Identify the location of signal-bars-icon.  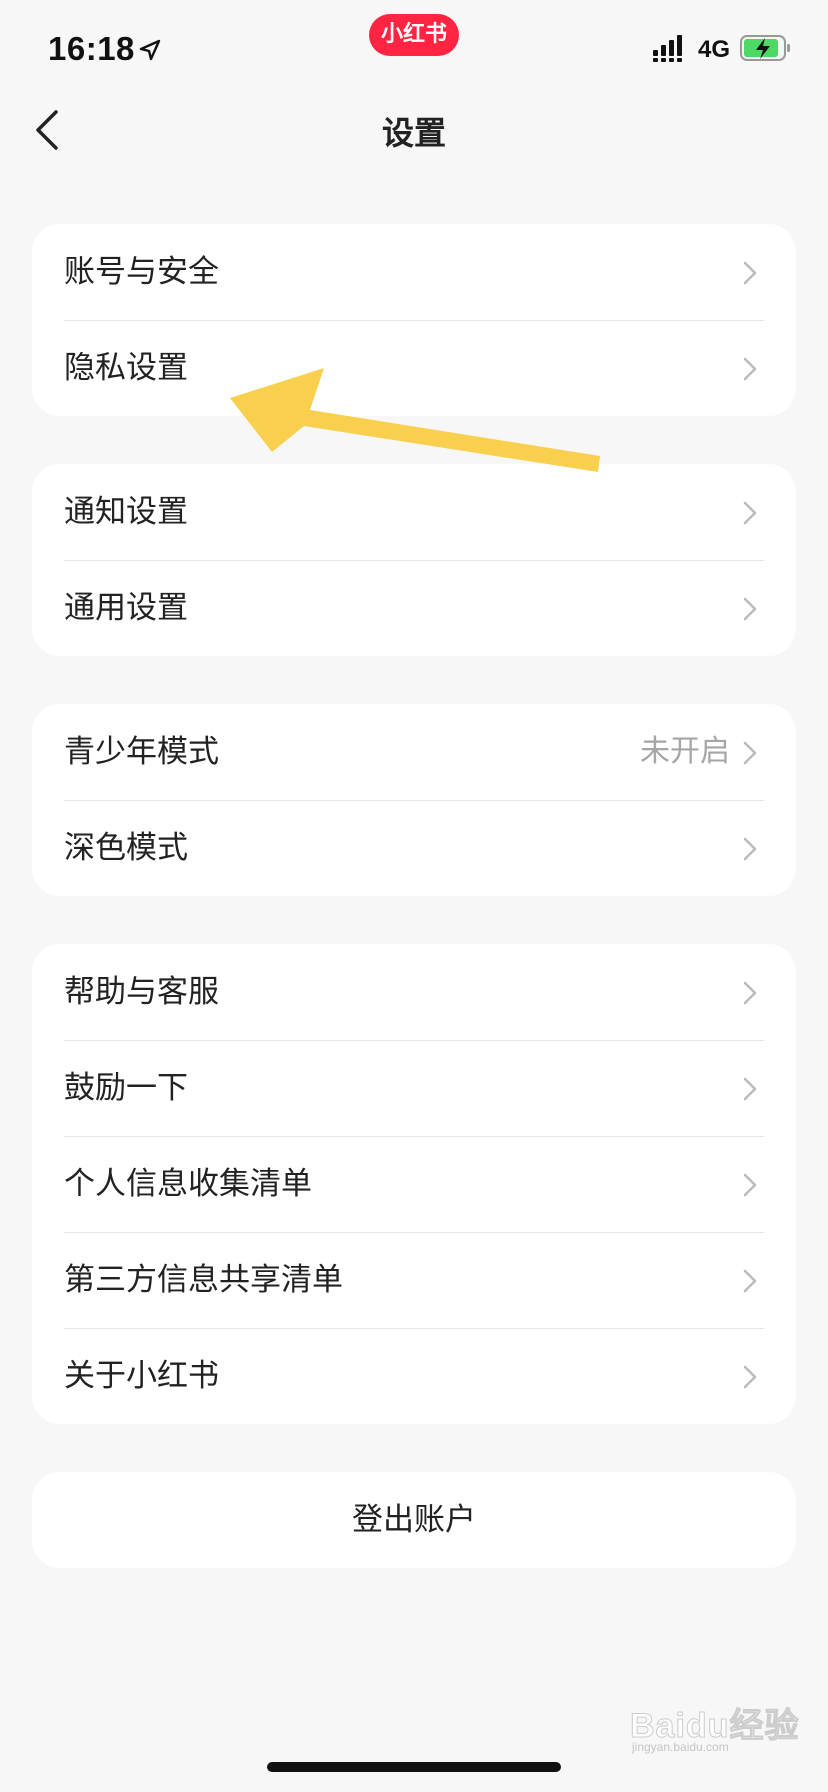
(667, 48).